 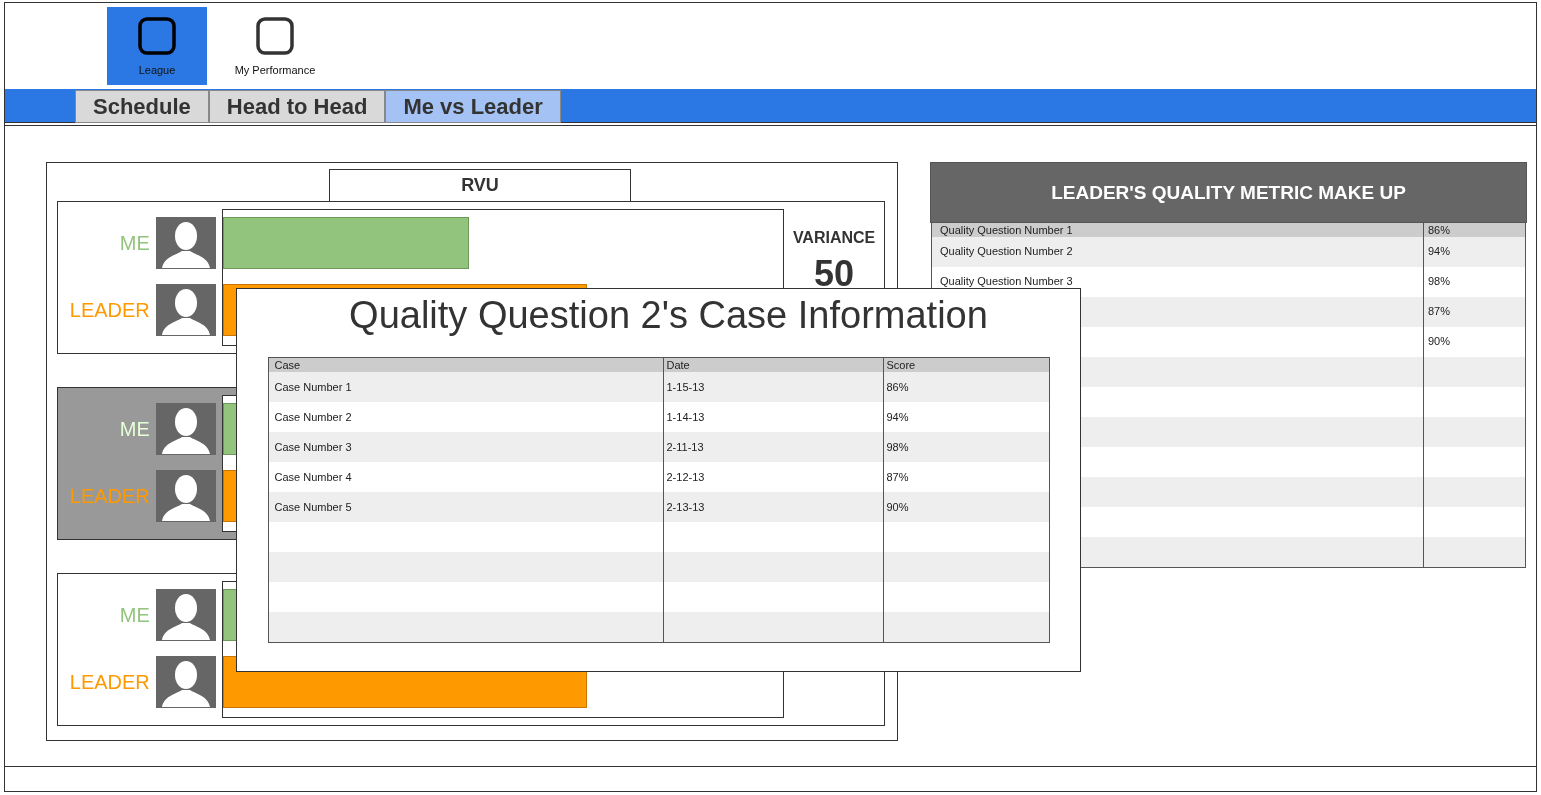 What do you see at coordinates (897, 387) in the screenshot?
I see `table-cell: 86%` at bounding box center [897, 387].